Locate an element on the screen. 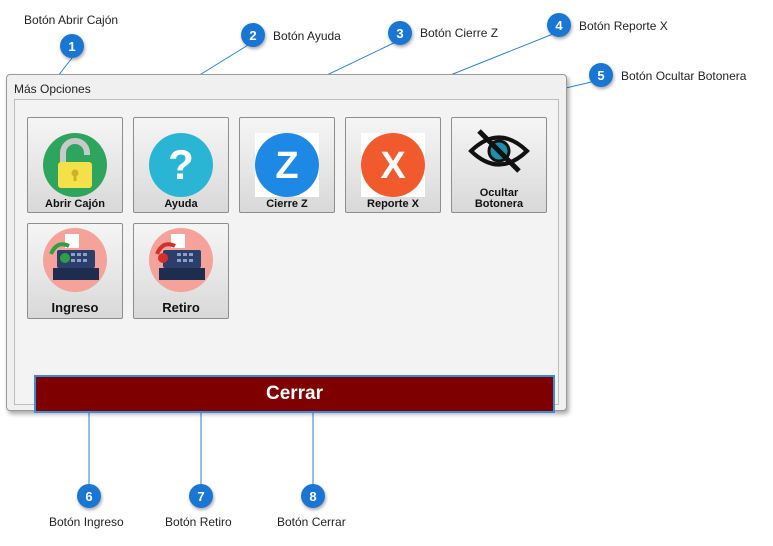 Image resolution: width=773 pixels, height=546 pixels. letter-z-icon: Z is located at coordinates (287, 165).